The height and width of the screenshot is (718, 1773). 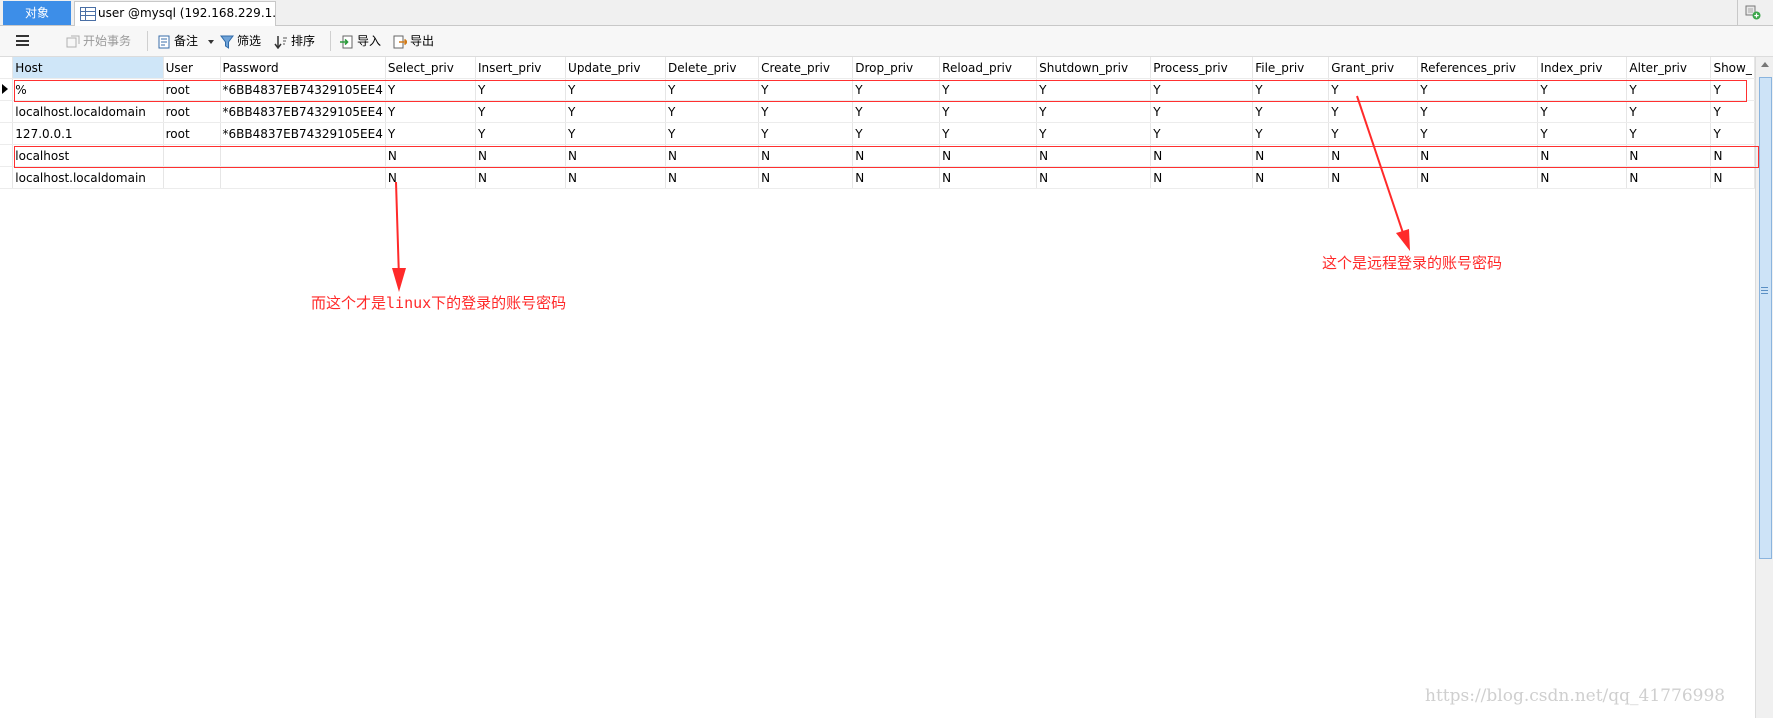 What do you see at coordinates (712, 68) in the screenshot?
I see `column-header: Delete_priv` at bounding box center [712, 68].